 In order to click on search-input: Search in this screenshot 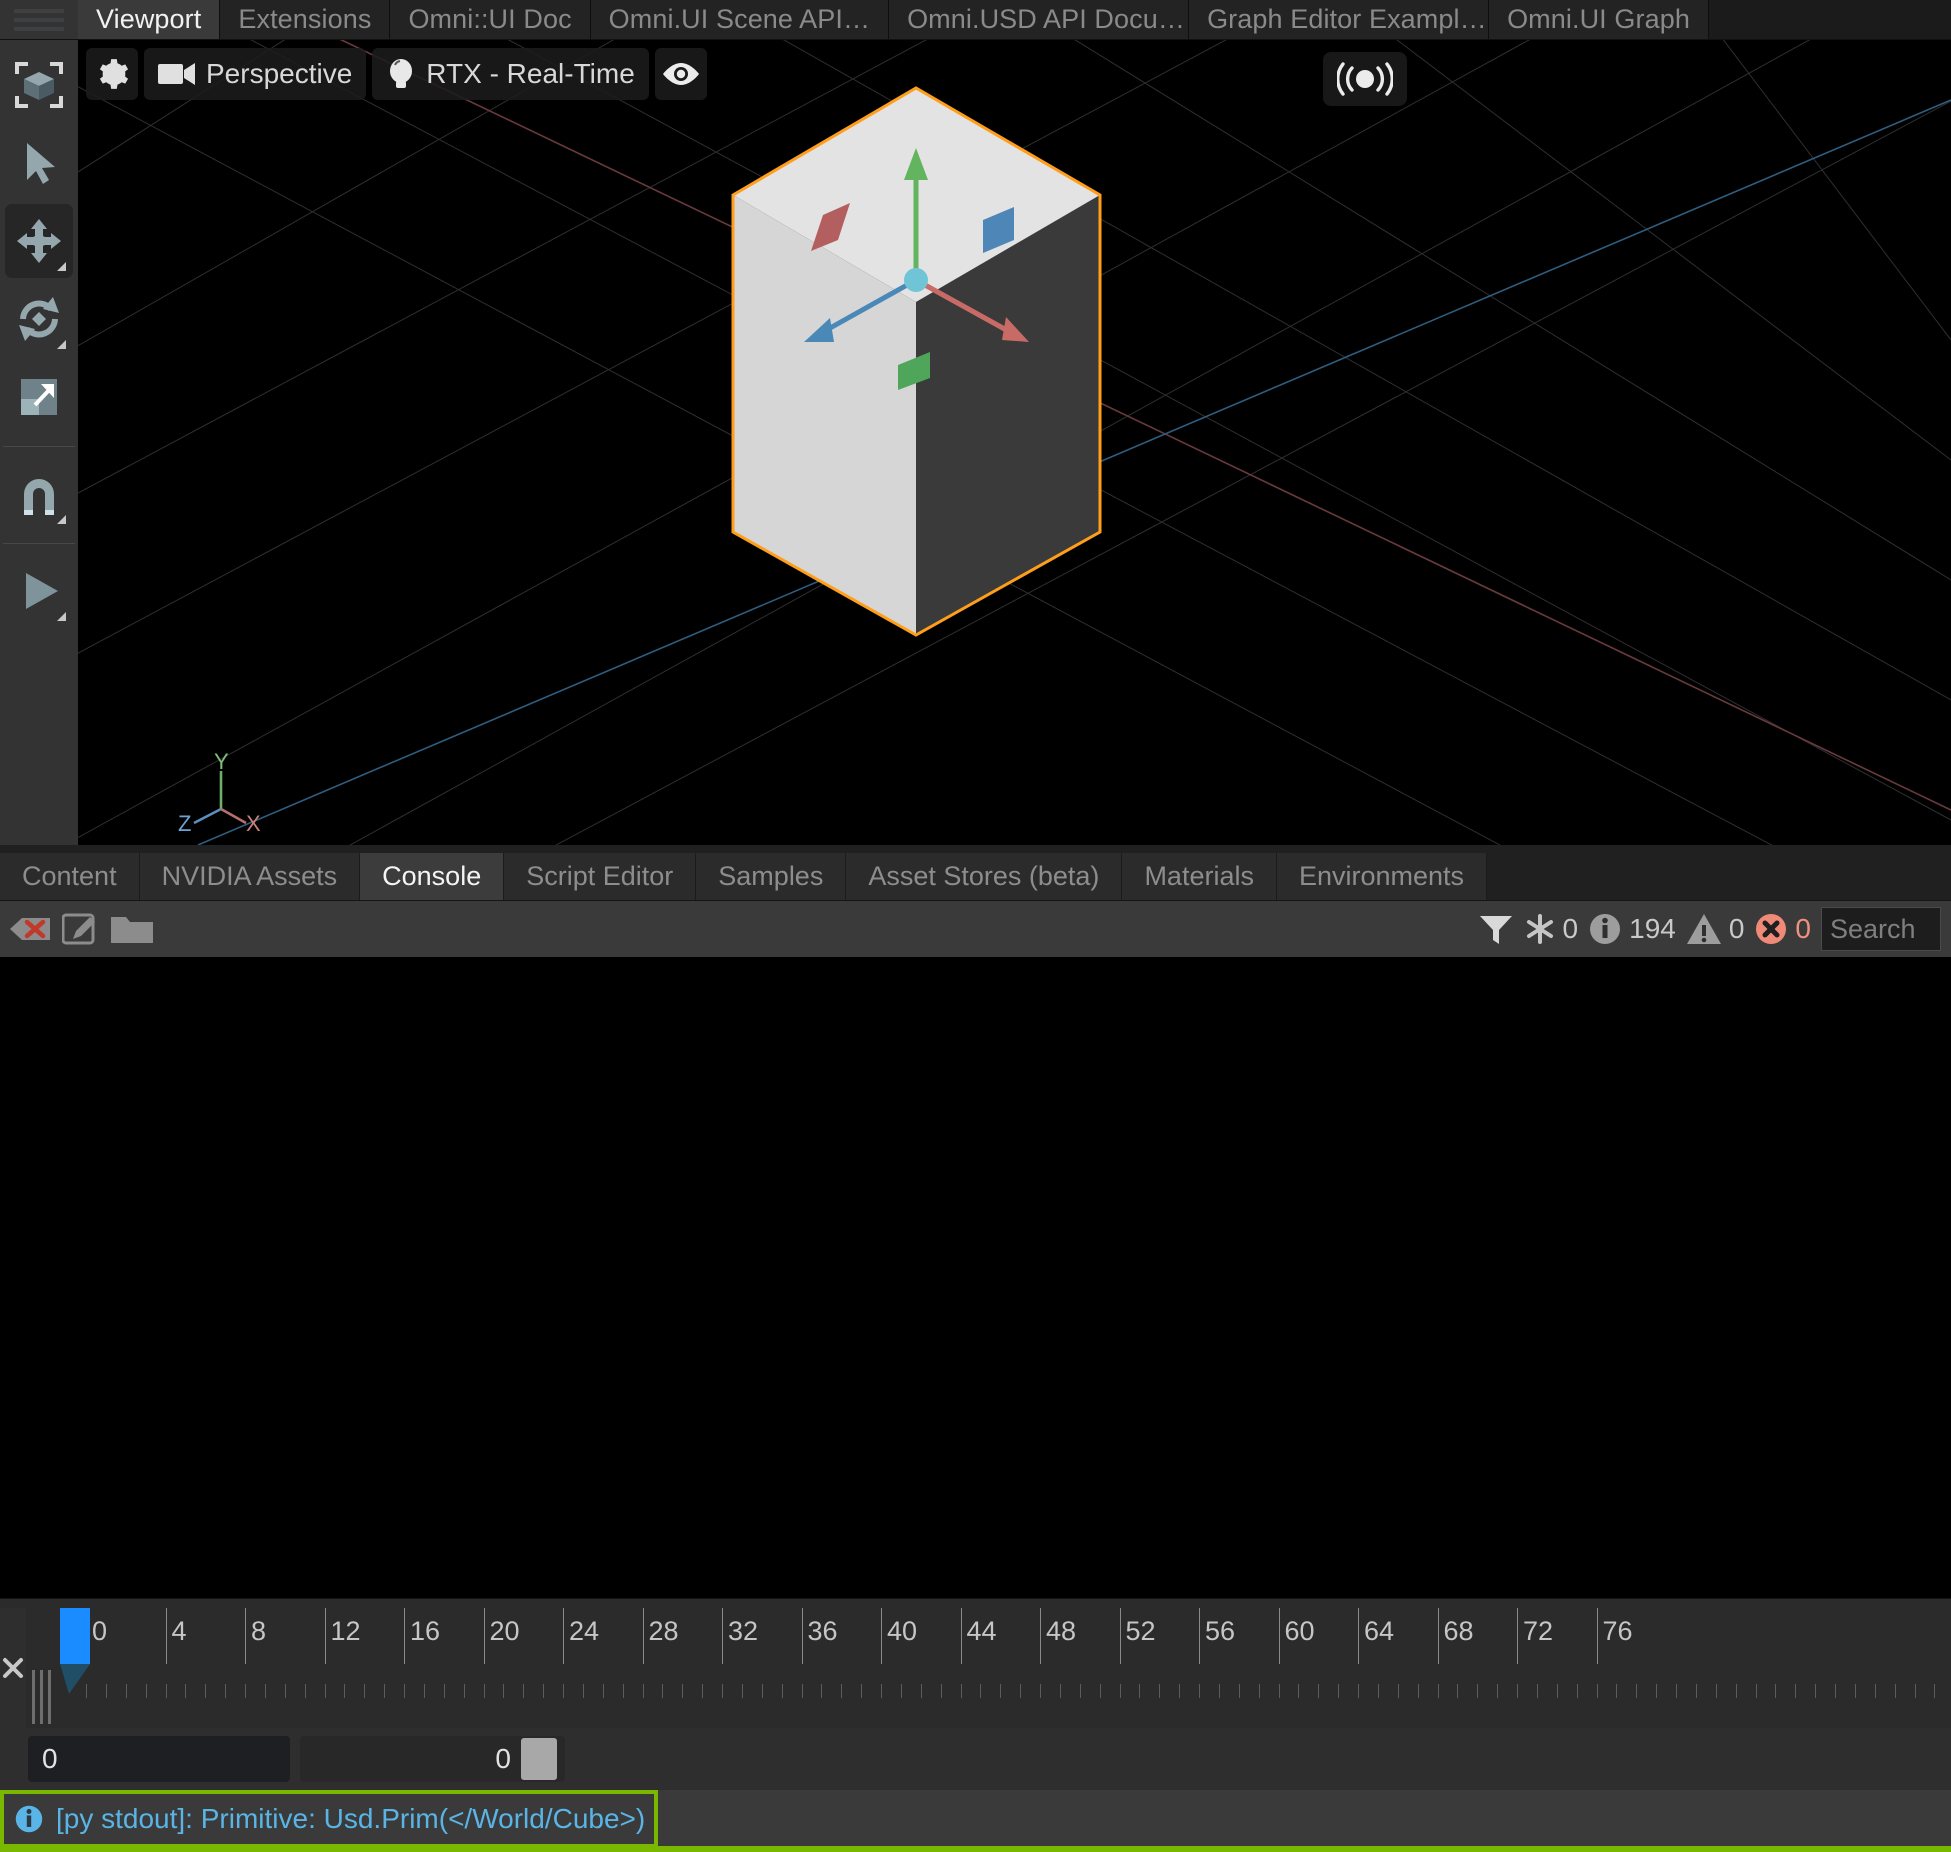, I will do `click(1881, 929)`.